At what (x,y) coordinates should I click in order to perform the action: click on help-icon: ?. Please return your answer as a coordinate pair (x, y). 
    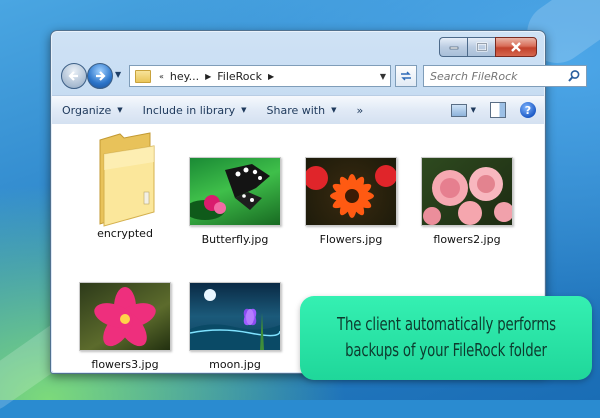
    Looking at the image, I should click on (528, 110).